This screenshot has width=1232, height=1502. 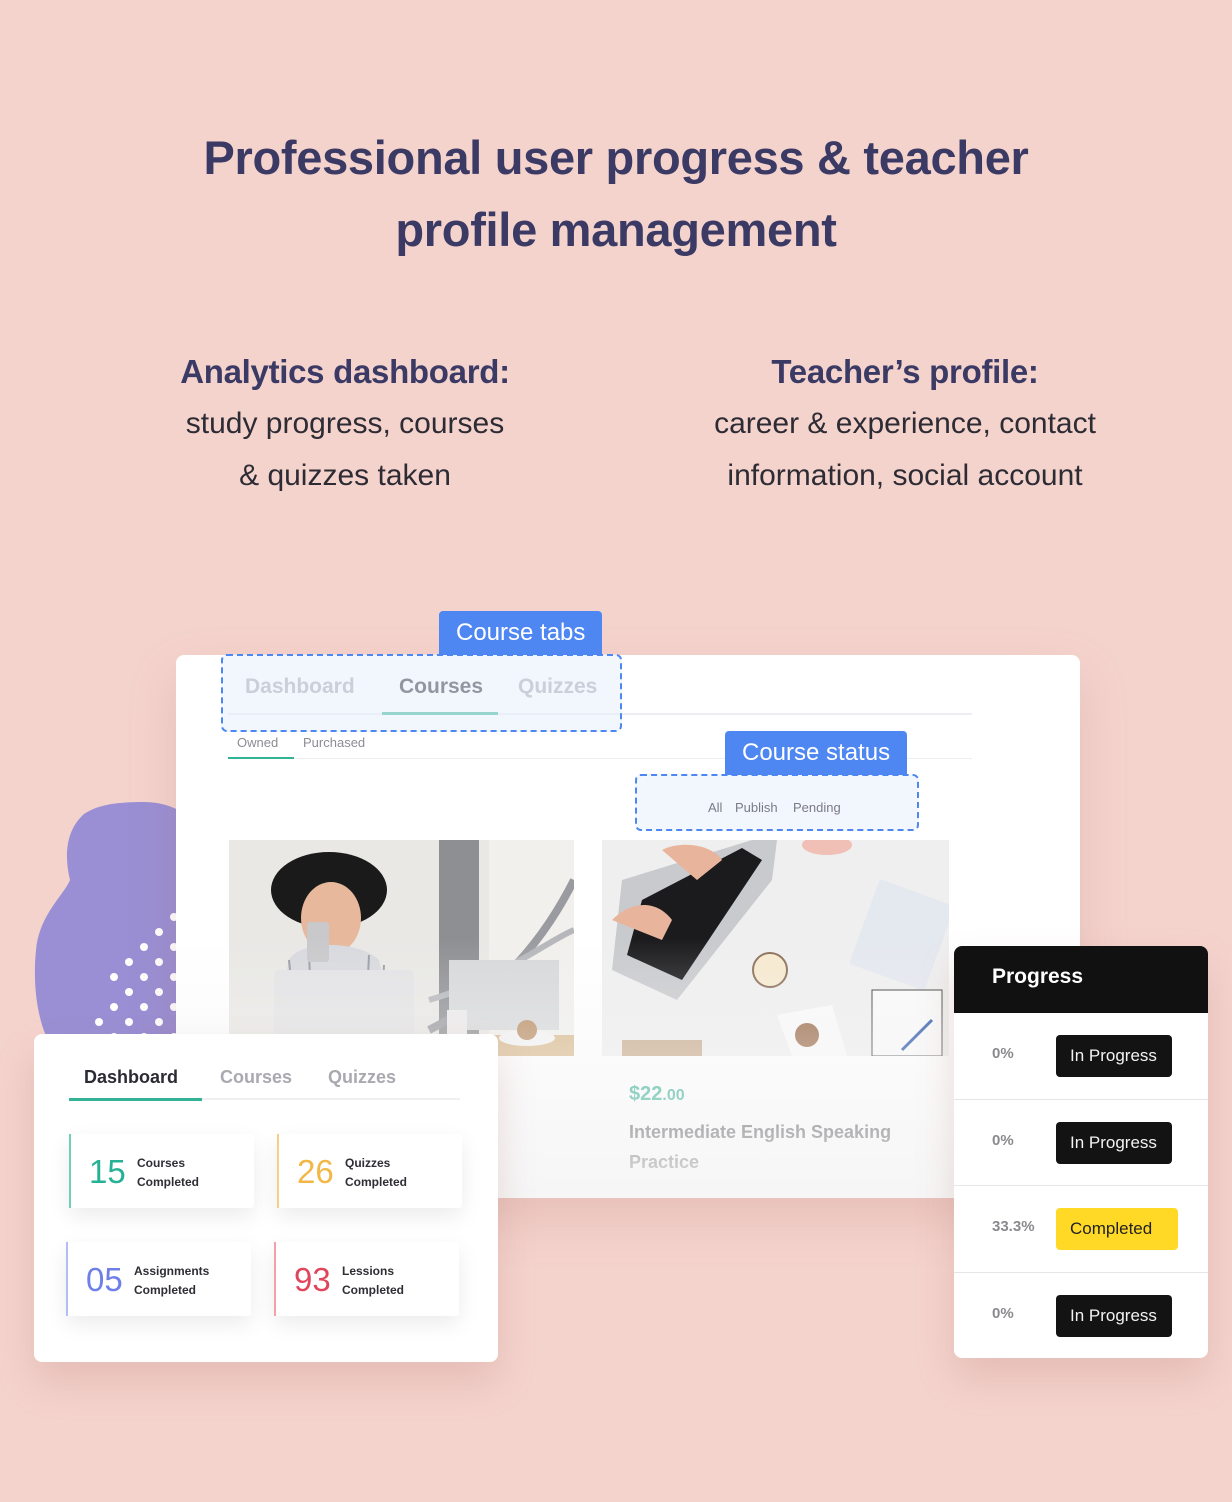 I want to click on stat-label: Assignments Completed, so click(x=171, y=1281).